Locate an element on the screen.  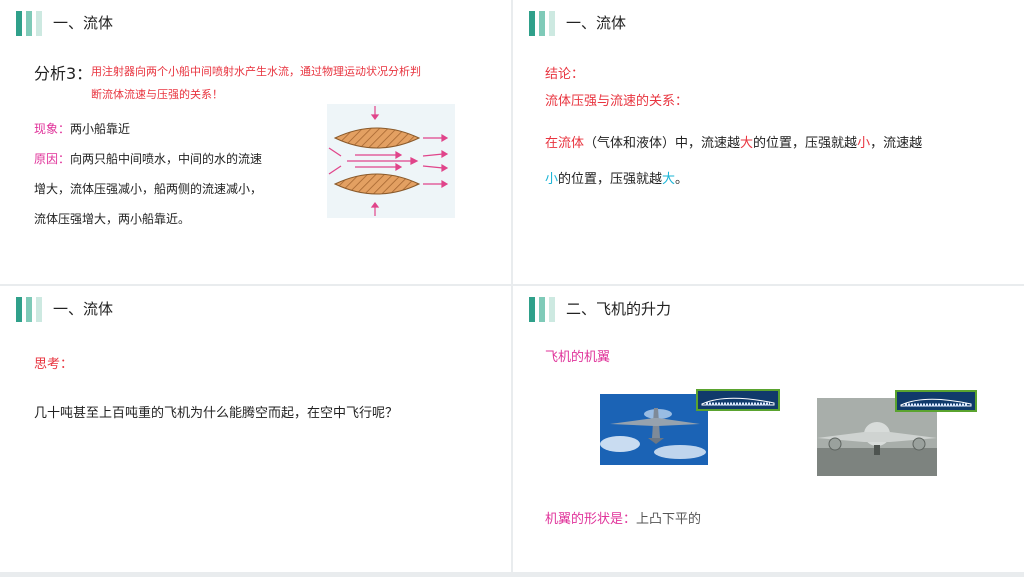
reason-row: 原因：向两只船中间喷水，中间的水的流速 is located at coordinates (148, 158).